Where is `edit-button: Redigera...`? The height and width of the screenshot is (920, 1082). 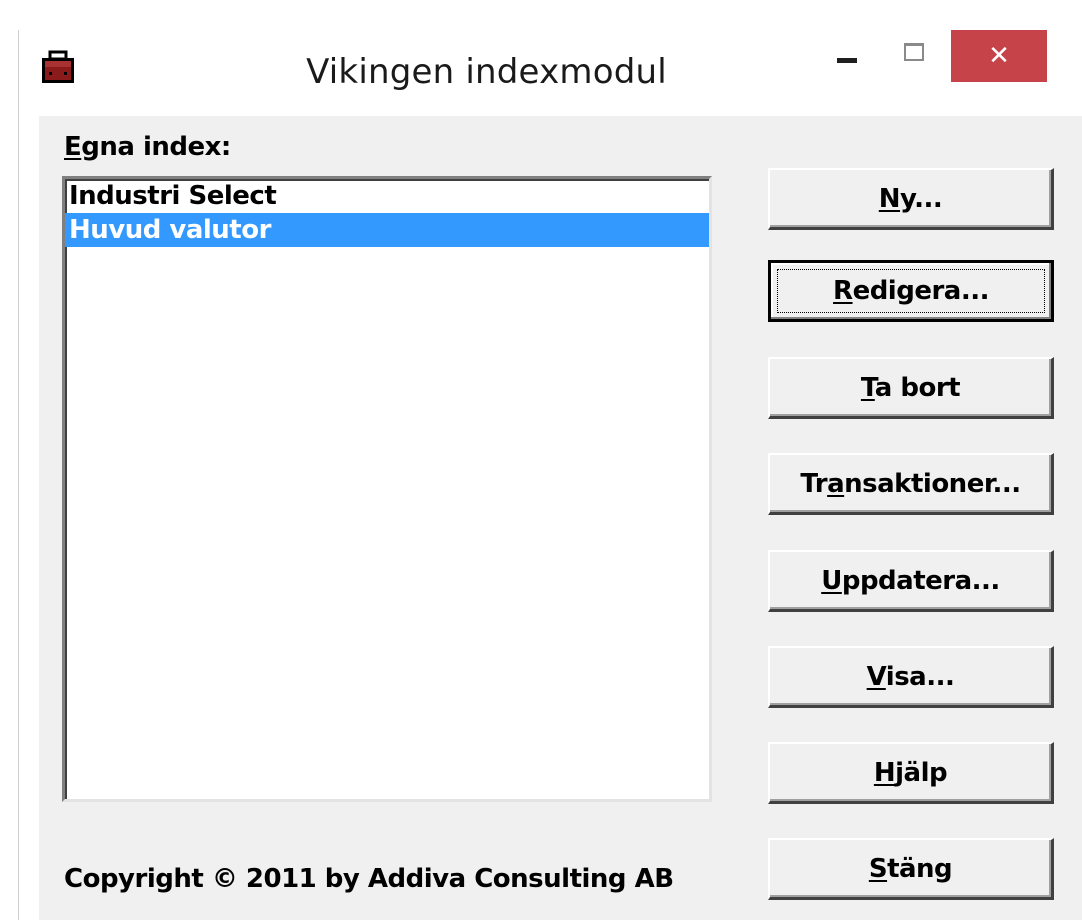 edit-button: Redigera... is located at coordinates (911, 291).